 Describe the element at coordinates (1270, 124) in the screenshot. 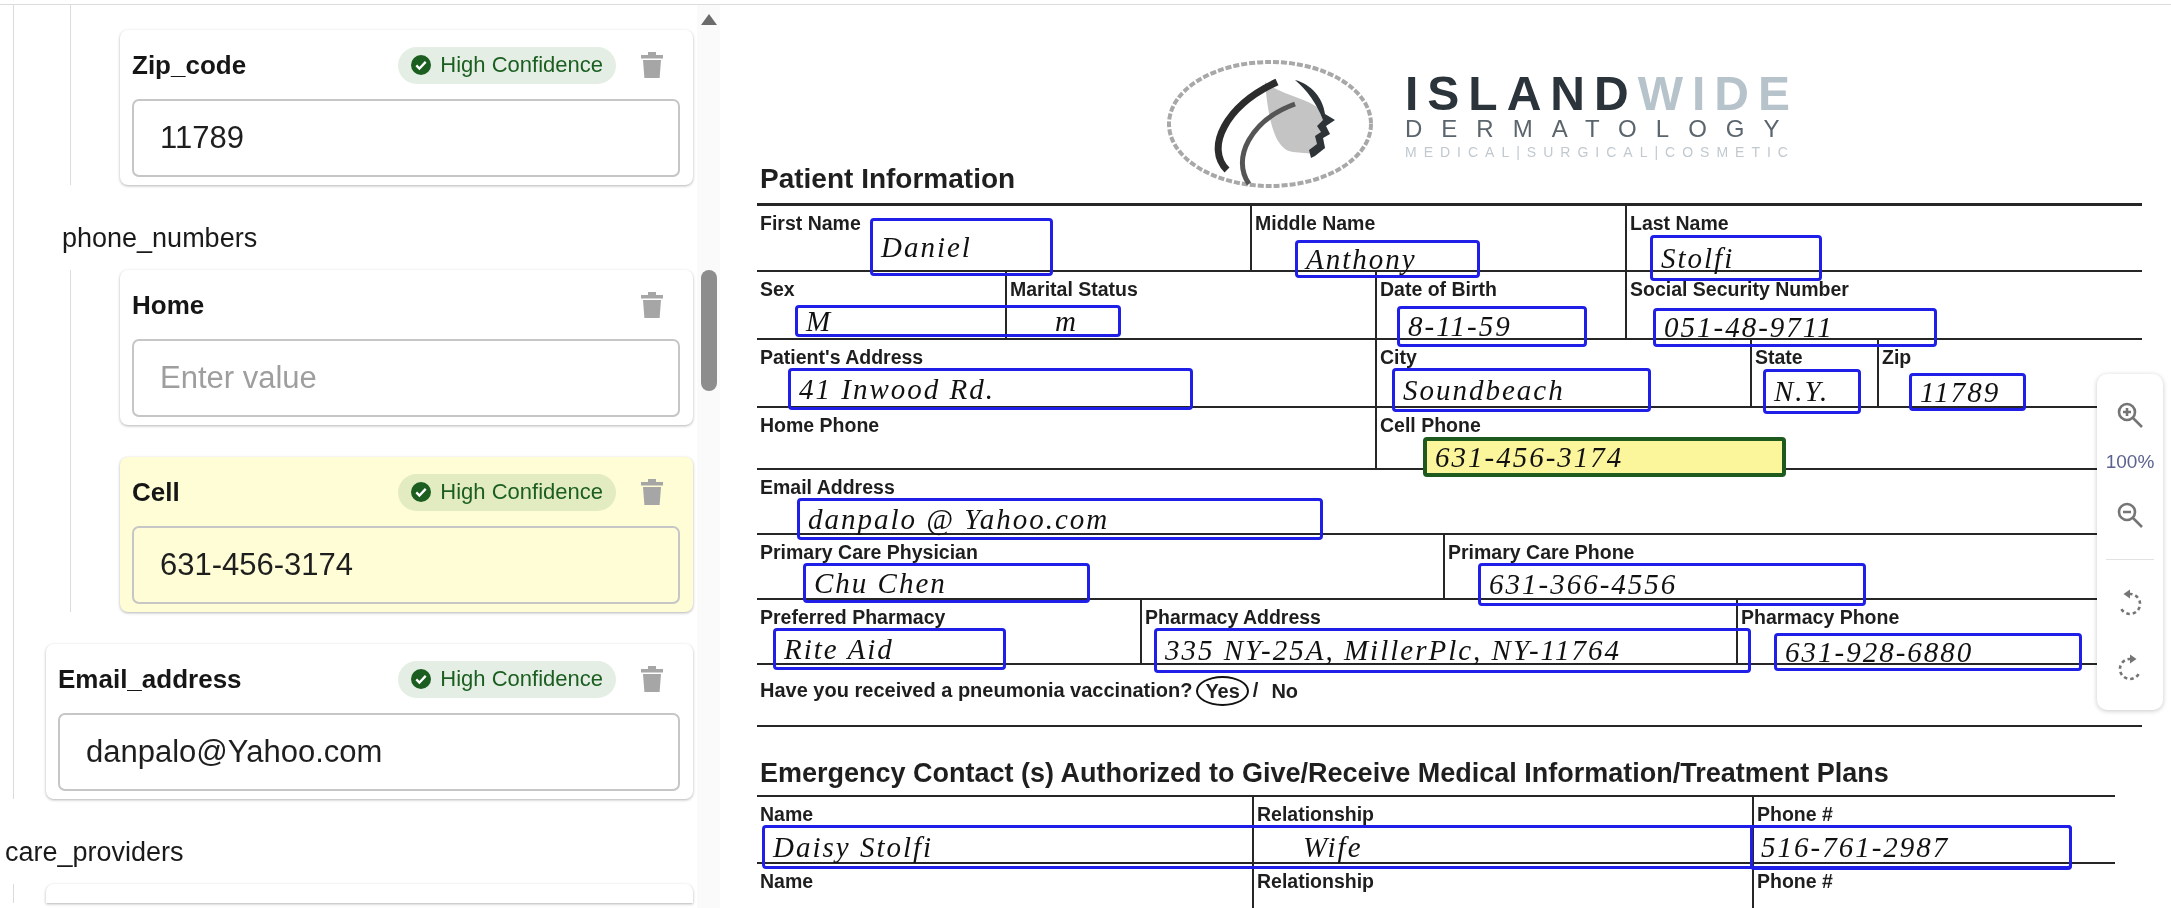

I see `logo-icon` at that location.